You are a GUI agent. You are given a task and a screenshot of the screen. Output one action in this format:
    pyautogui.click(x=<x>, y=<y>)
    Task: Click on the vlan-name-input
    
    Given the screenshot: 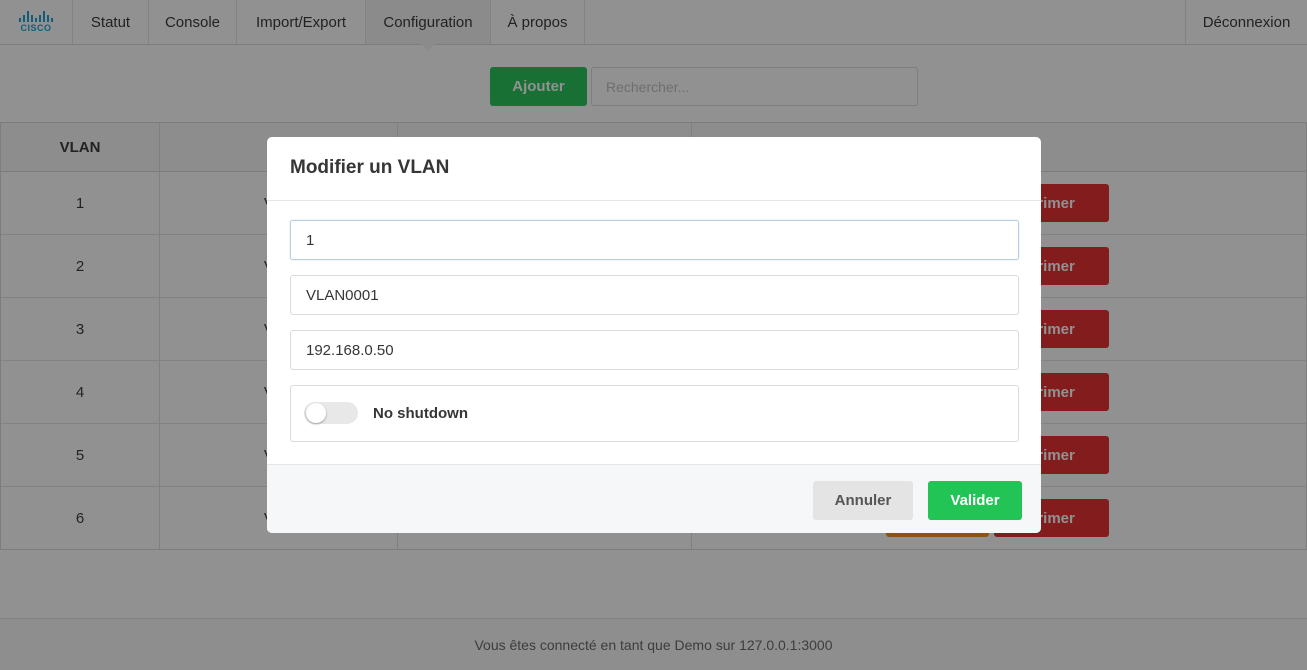 What is the action you would take?
    pyautogui.click(x=654, y=295)
    